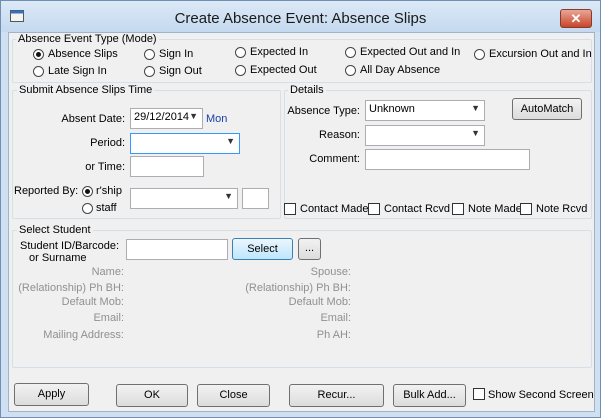 This screenshot has width=601, height=418. What do you see at coordinates (86, 90) in the screenshot?
I see `submit-time-legend: Submit Absence Slips Time` at bounding box center [86, 90].